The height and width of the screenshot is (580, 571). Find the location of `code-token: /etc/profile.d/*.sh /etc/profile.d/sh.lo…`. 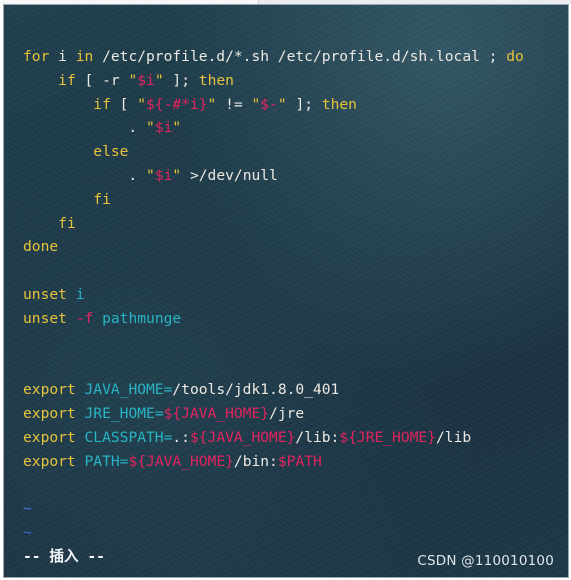

code-token: /etc/profile.d/*.sh /etc/profile.d/sh.lo… is located at coordinates (300, 56).